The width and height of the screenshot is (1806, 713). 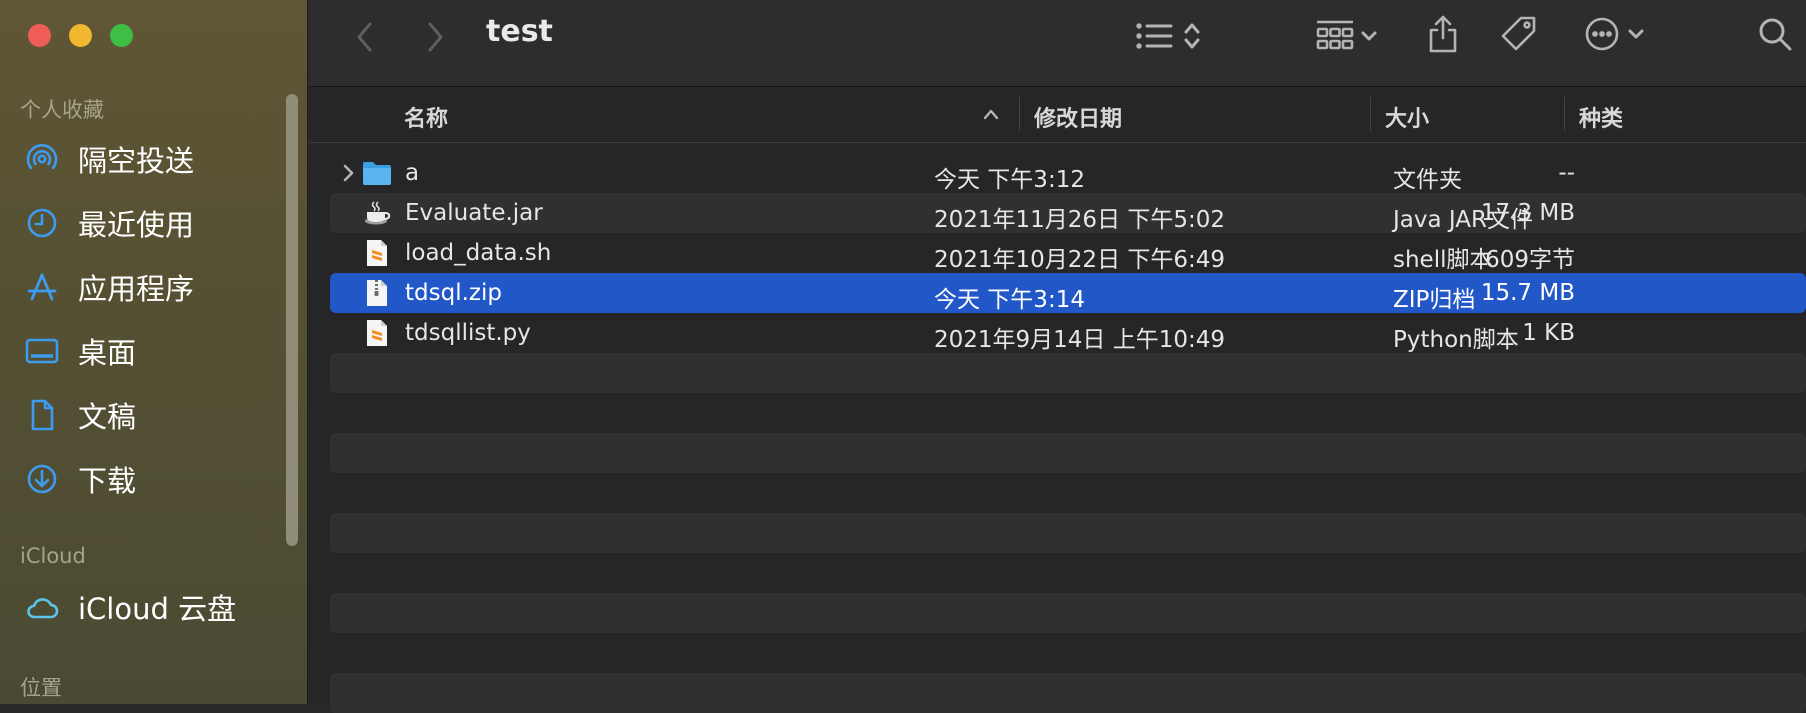 What do you see at coordinates (1443, 260) in the screenshot?
I see `file-kind: shell脚本` at bounding box center [1443, 260].